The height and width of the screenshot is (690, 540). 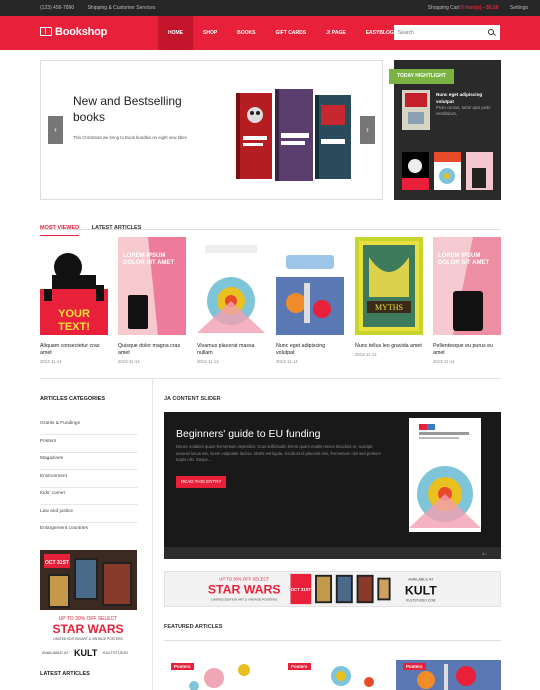 What do you see at coordinates (244, 579) in the screenshot?
I see `banner-promo: UP TO 30% OFF SELECT` at bounding box center [244, 579].